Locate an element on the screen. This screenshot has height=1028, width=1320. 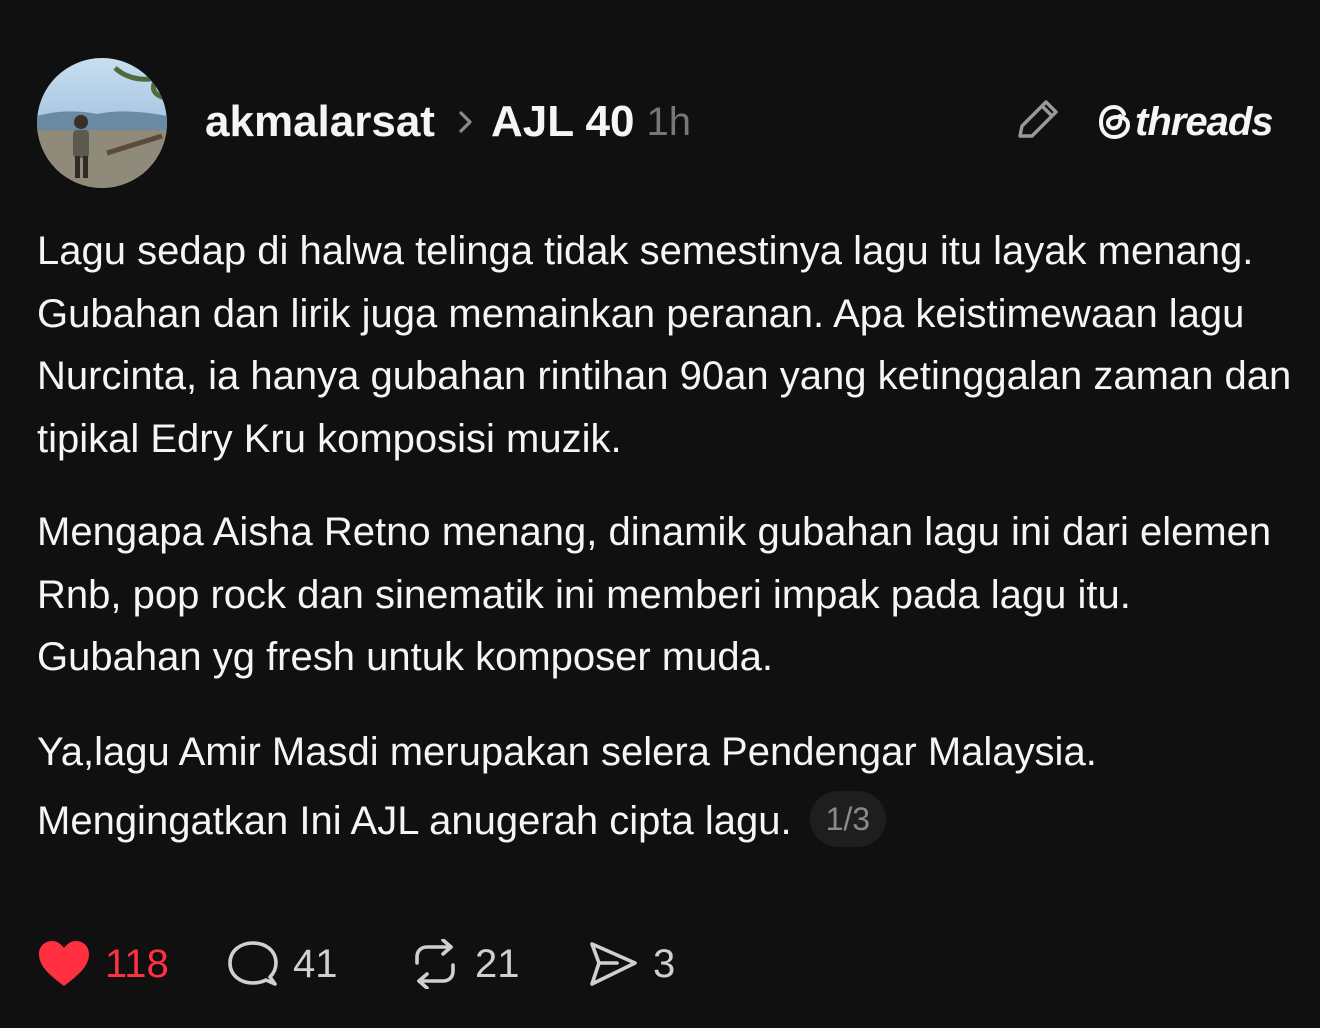
heart-icon is located at coordinates (64, 963).